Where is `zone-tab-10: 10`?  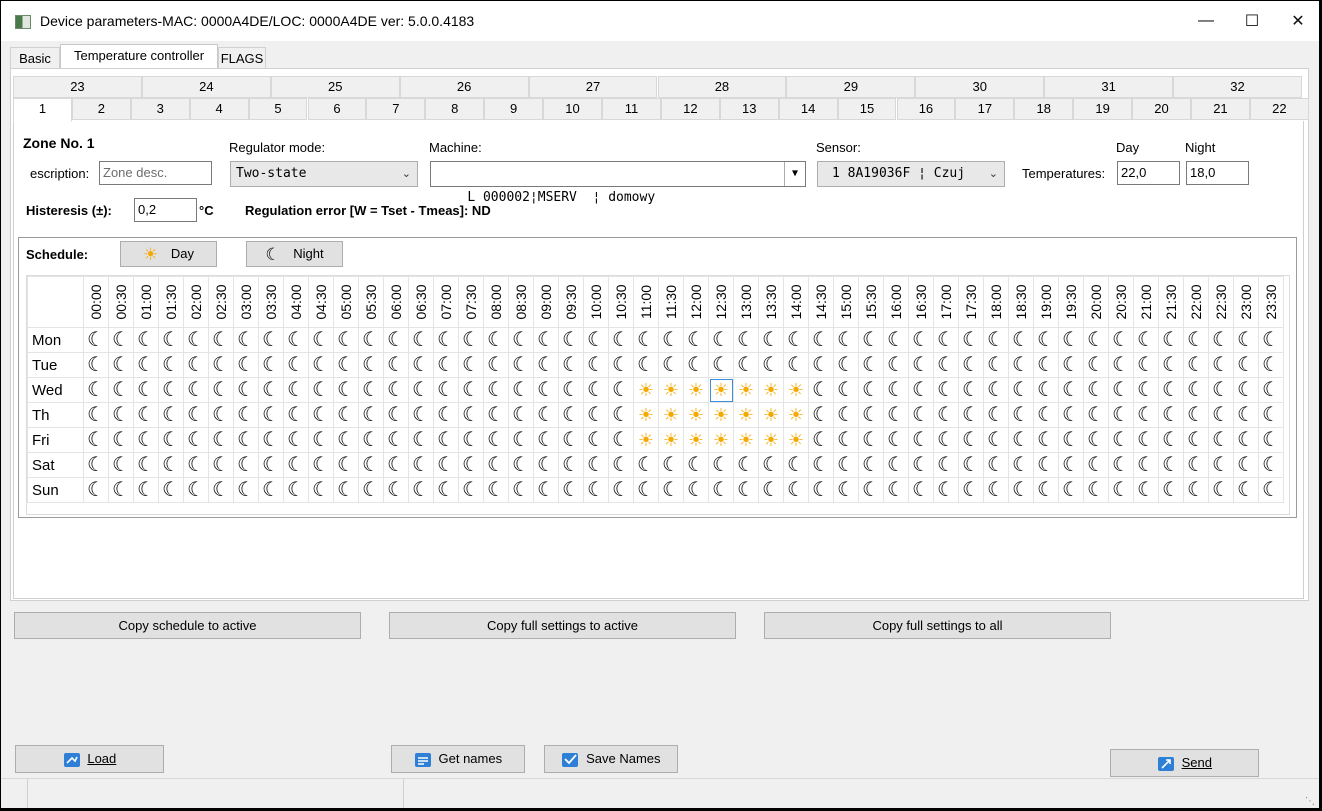
zone-tab-10: 10 is located at coordinates (572, 109).